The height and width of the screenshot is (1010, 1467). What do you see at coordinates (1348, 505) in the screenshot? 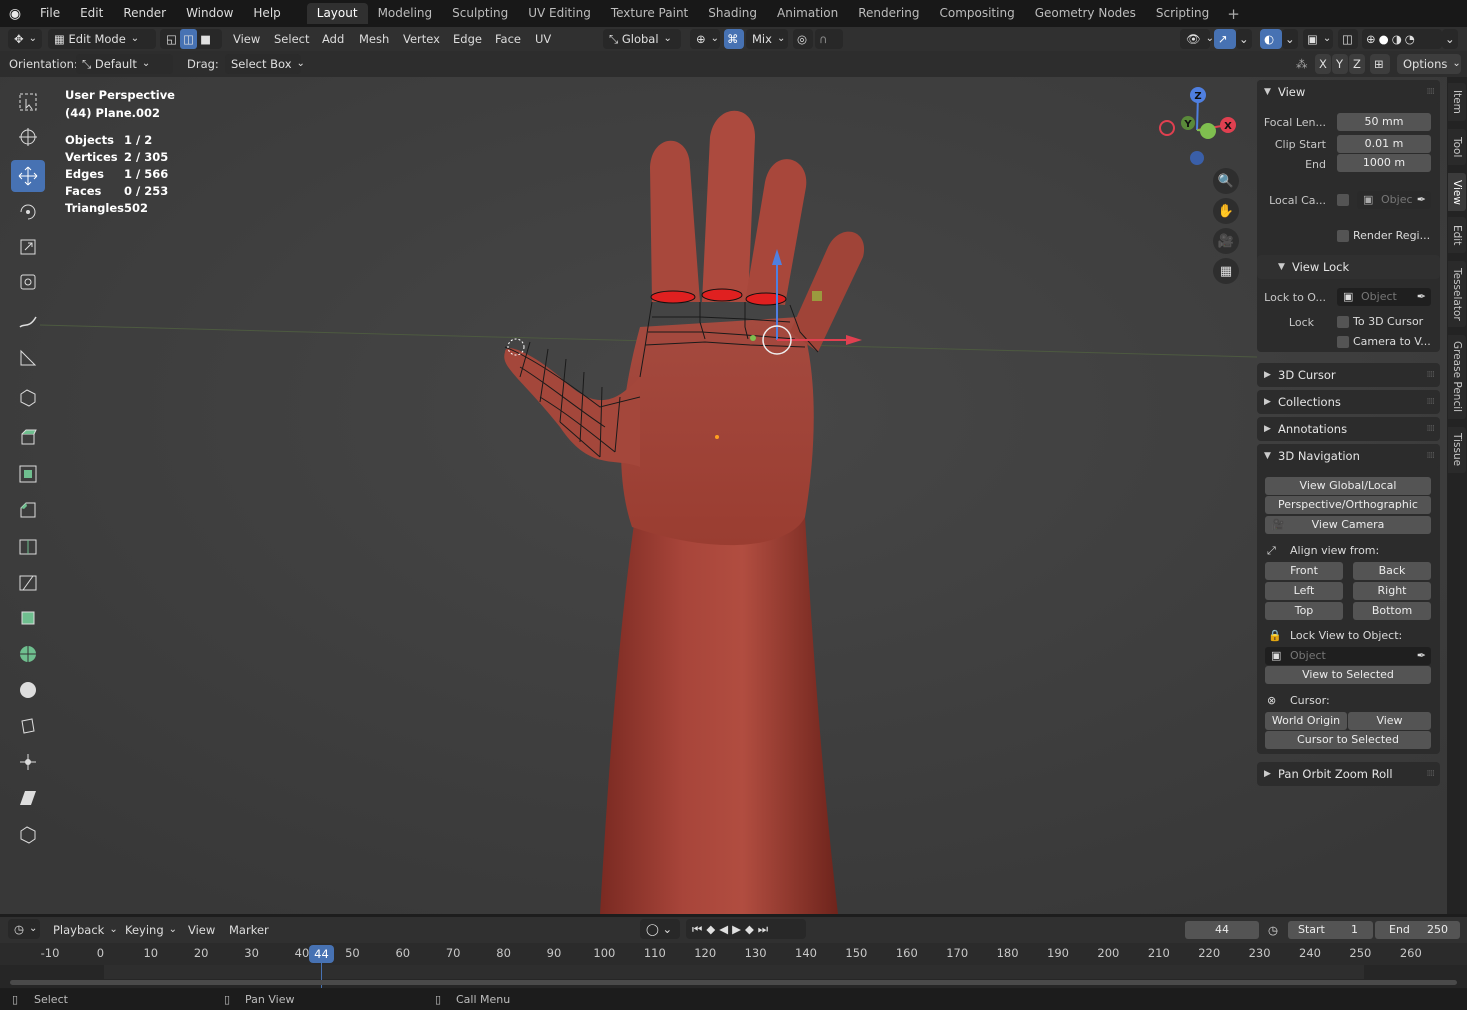
I see `perspective-orthographic-button: Perspective/Orthographic` at bounding box center [1348, 505].